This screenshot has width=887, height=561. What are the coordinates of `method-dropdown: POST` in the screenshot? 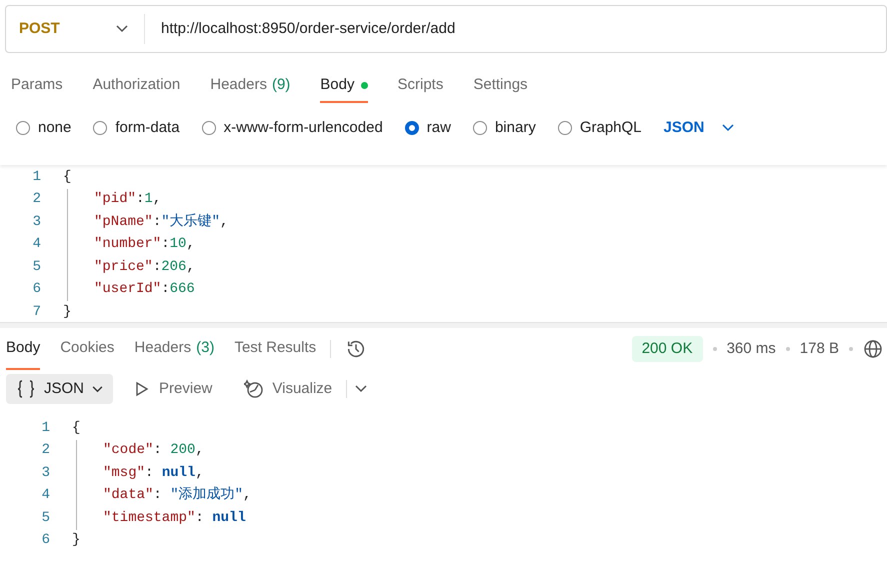 It's located at (75, 29).